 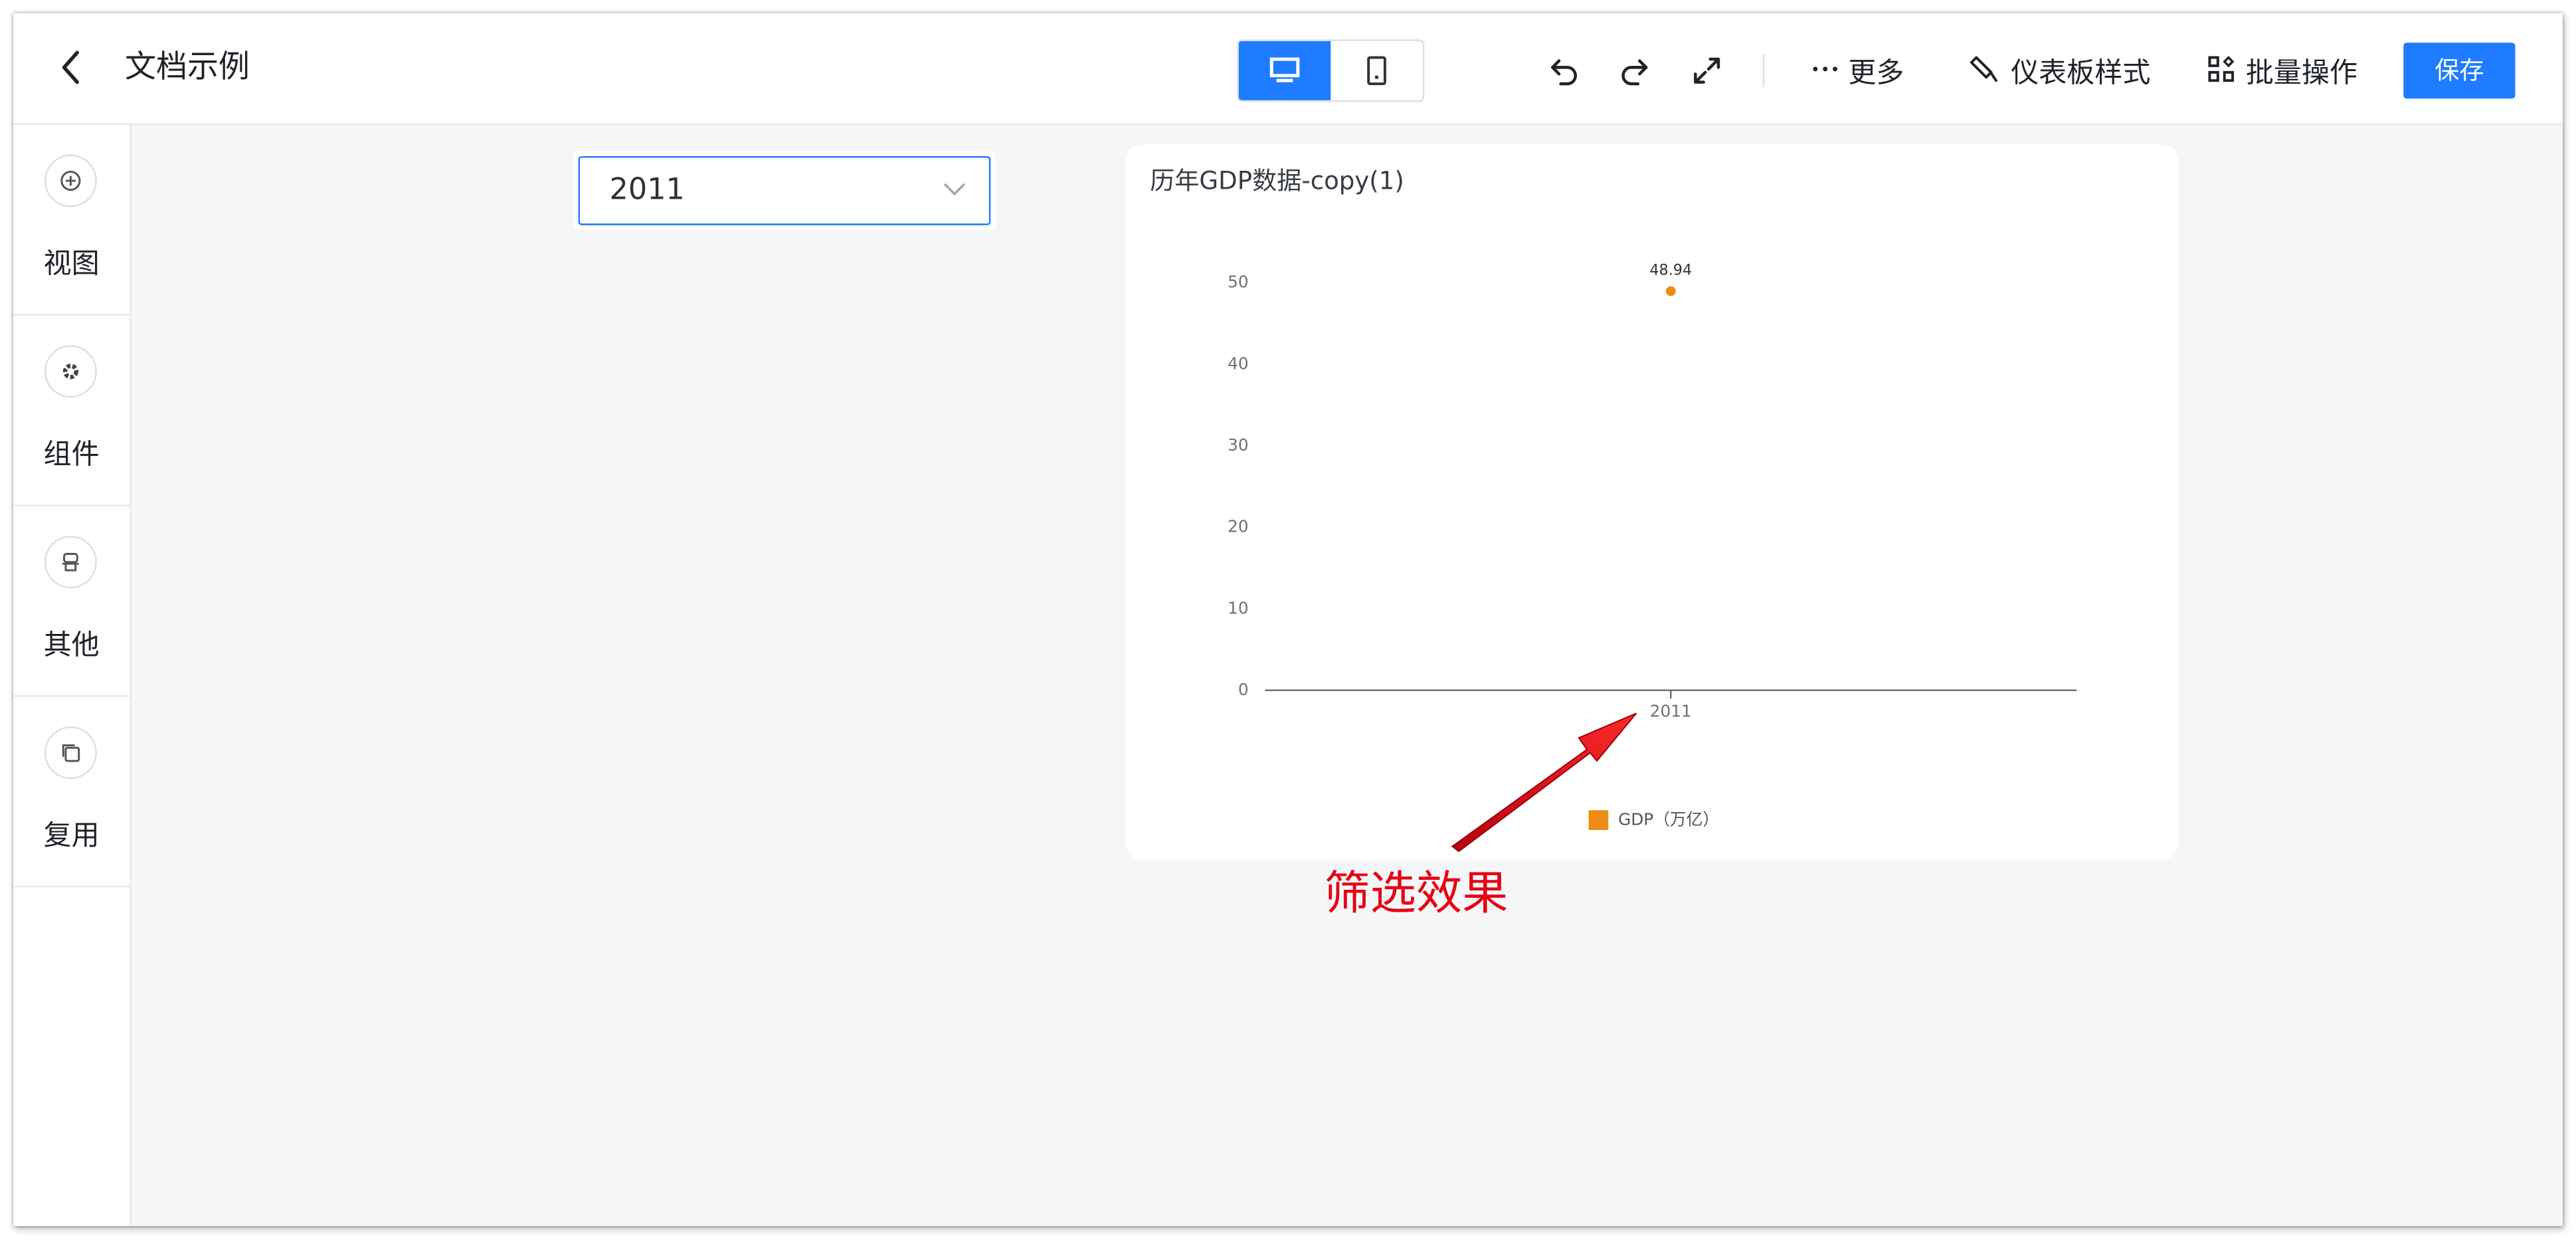 What do you see at coordinates (2459, 71) in the screenshot?
I see `save-button: 保存` at bounding box center [2459, 71].